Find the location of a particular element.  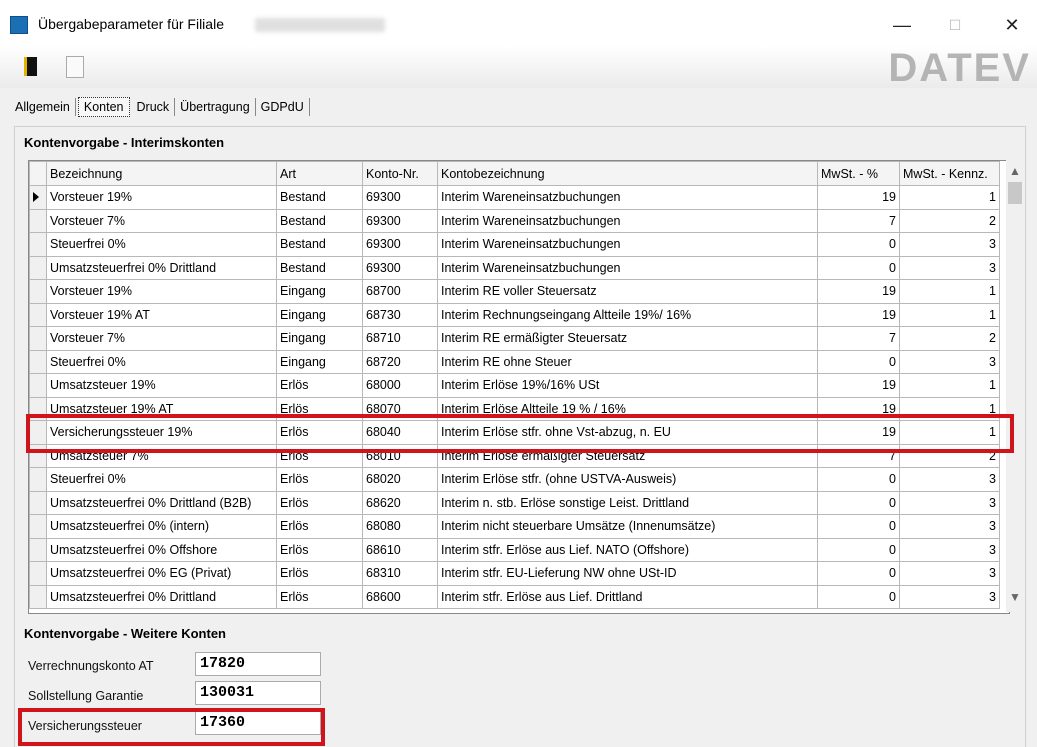

column-header-mwst-prozent: MwSt. - % is located at coordinates (858, 173).